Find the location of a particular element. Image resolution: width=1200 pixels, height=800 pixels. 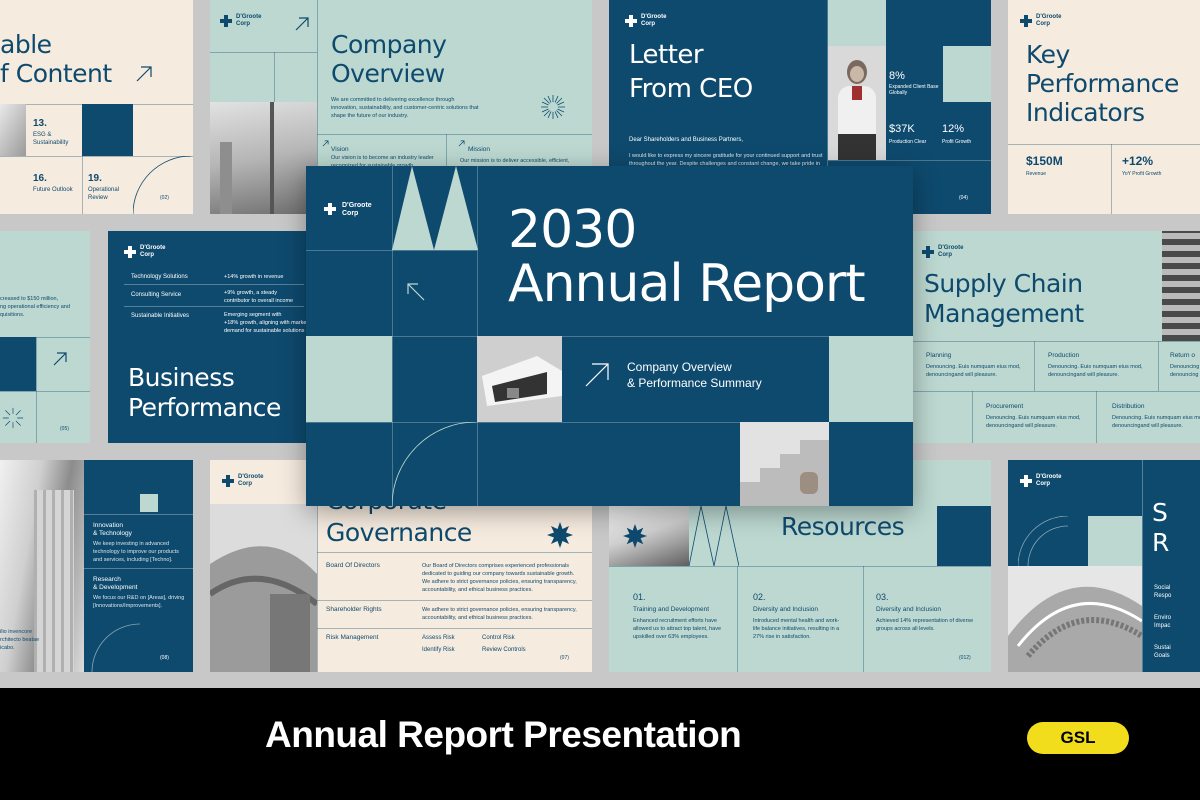

stat-37k-label: Production Clear is located at coordinates (908, 142).